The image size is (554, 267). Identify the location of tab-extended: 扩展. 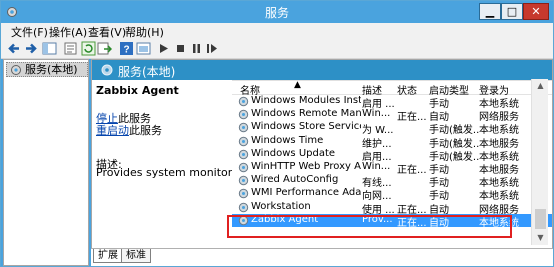
(108, 256).